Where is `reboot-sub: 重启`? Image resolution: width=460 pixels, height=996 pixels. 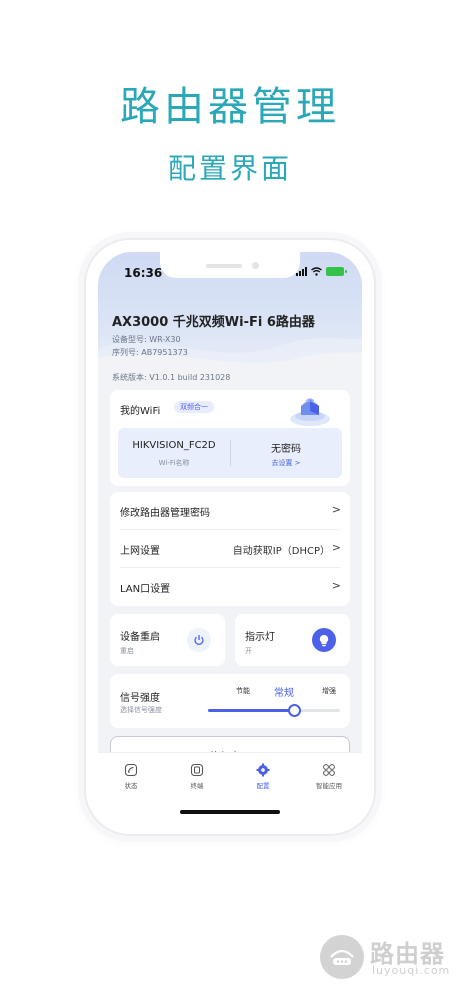 reboot-sub: 重启 is located at coordinates (127, 651).